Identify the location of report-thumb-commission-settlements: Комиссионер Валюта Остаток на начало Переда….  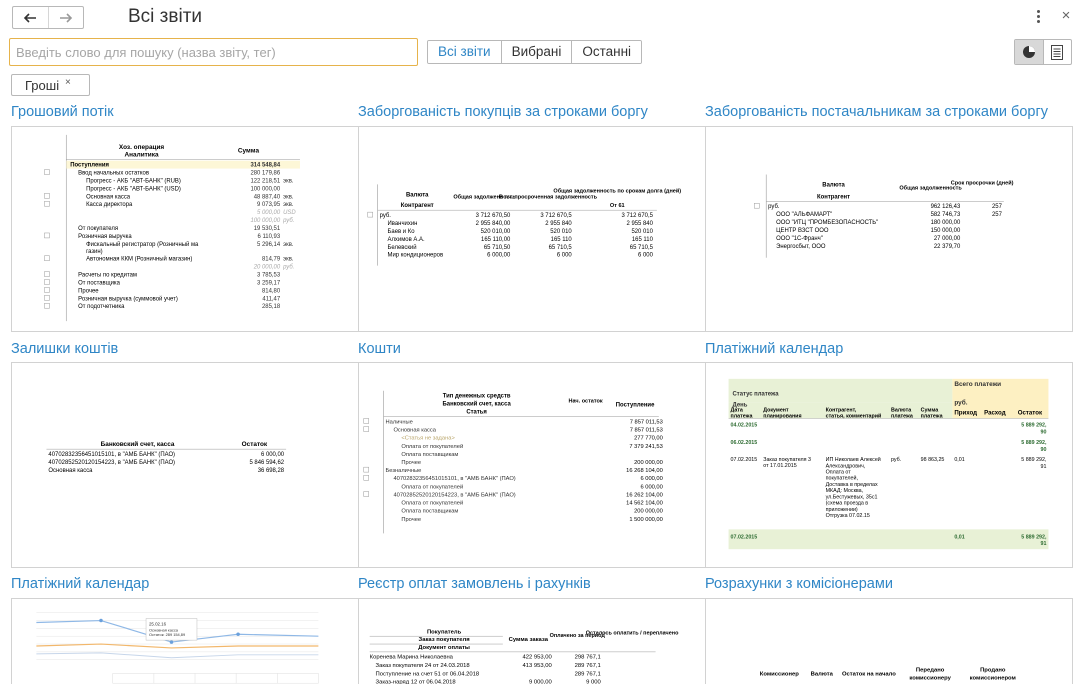
(889, 641).